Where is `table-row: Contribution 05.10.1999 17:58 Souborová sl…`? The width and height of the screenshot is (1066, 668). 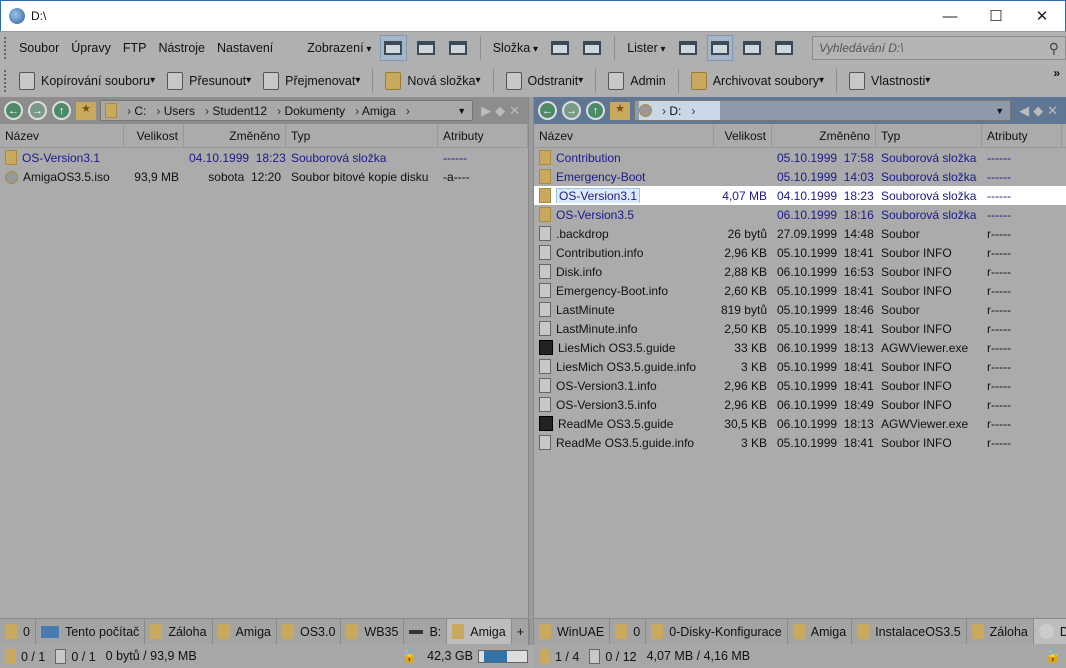 table-row: Contribution 05.10.1999 17:58 Souborová sl… is located at coordinates (800, 157).